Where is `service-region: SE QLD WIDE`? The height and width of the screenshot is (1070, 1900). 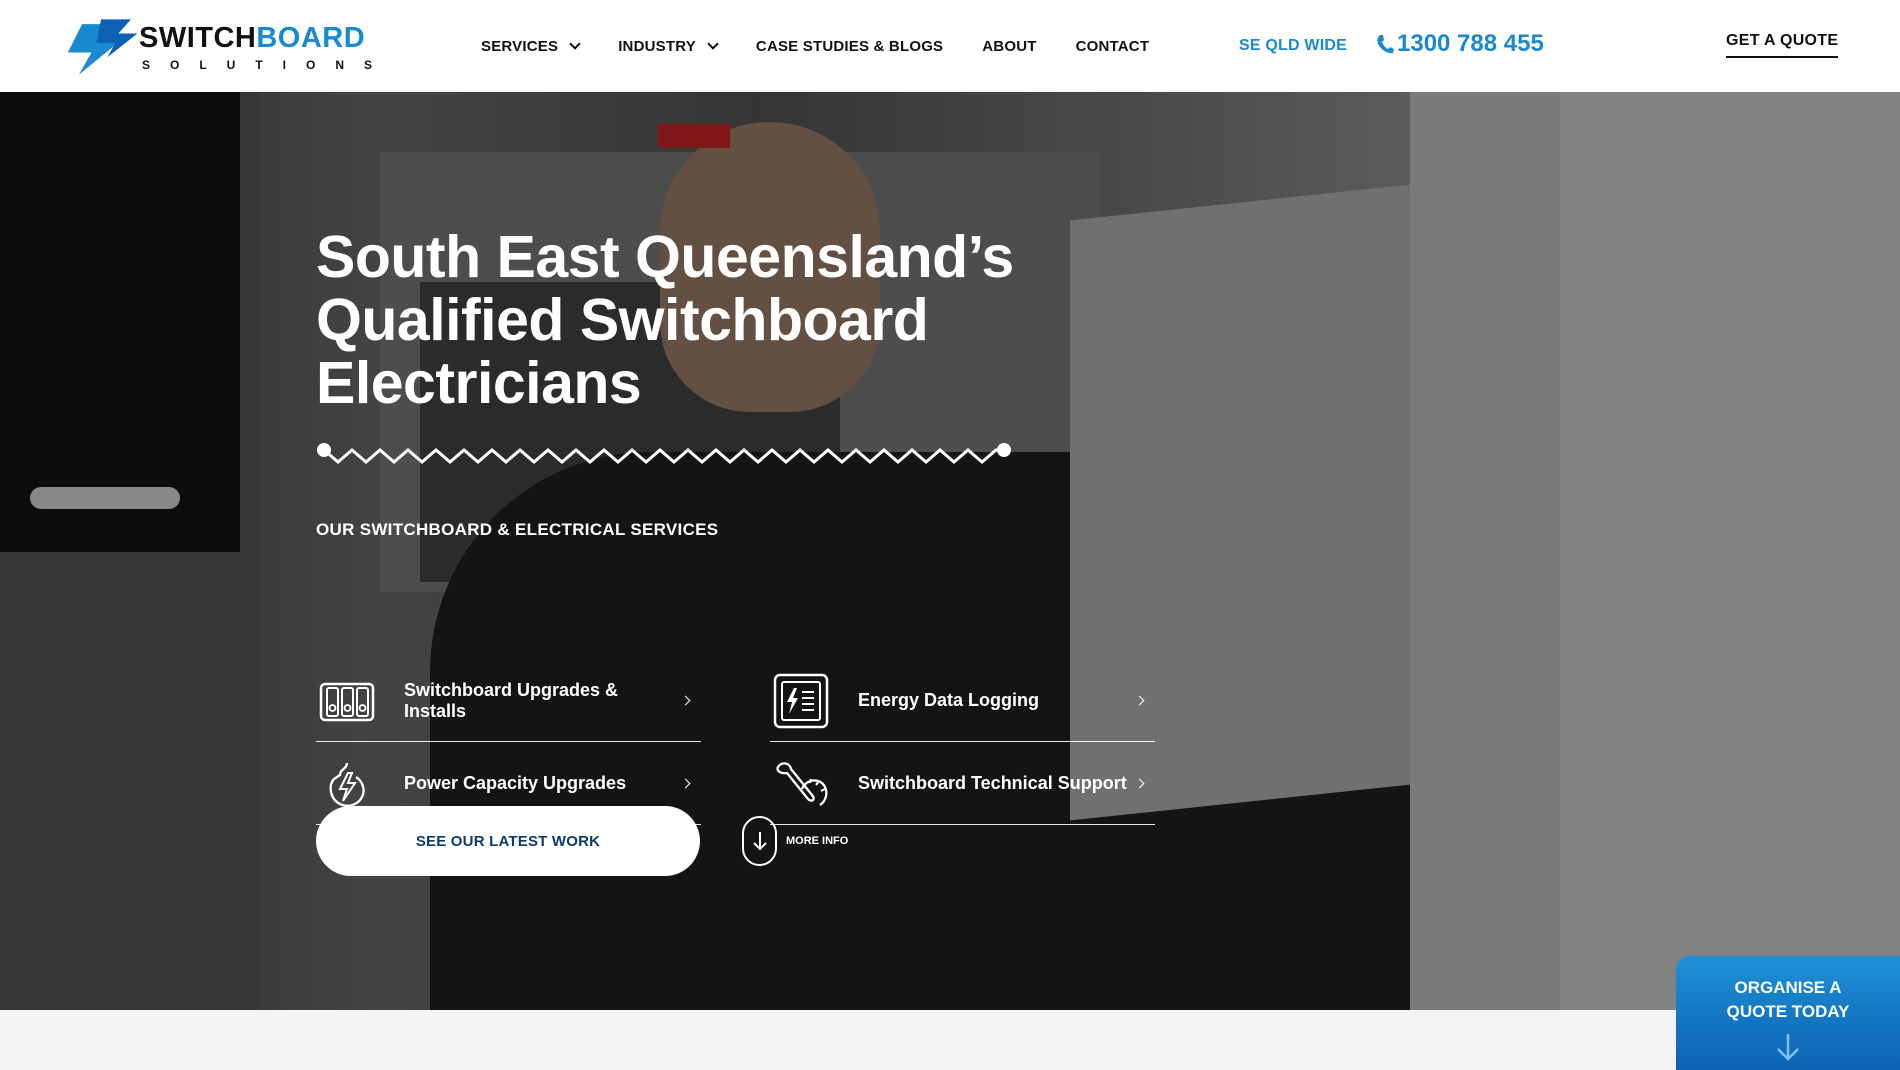
service-region: SE QLD WIDE is located at coordinates (1293, 45).